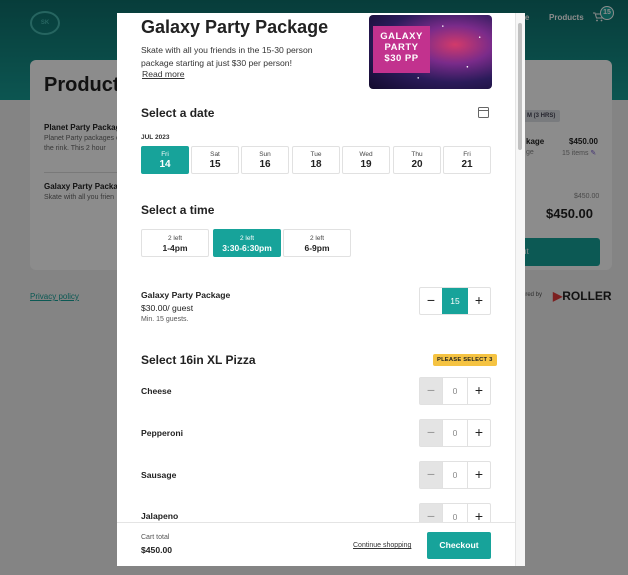  I want to click on date-dow: Tue, so click(316, 154).